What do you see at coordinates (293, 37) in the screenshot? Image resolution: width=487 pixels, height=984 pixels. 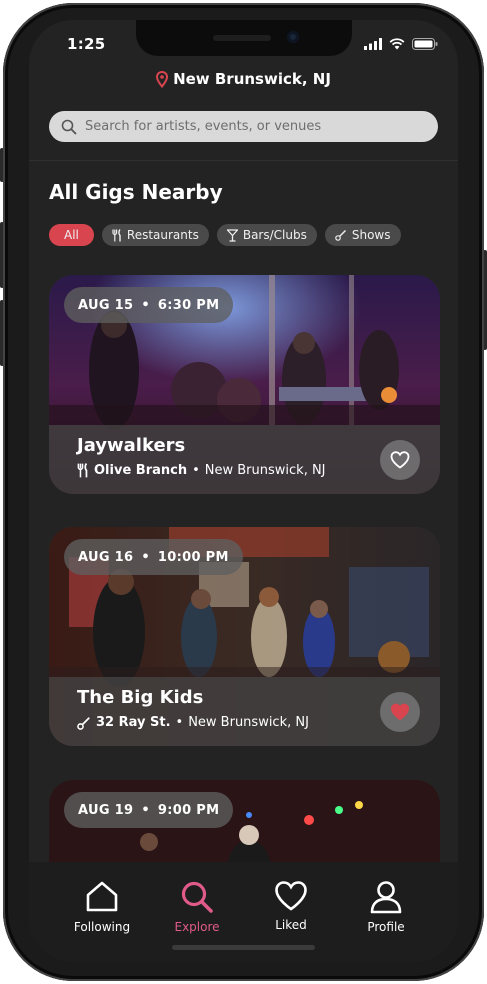 I see `front-camera` at bounding box center [293, 37].